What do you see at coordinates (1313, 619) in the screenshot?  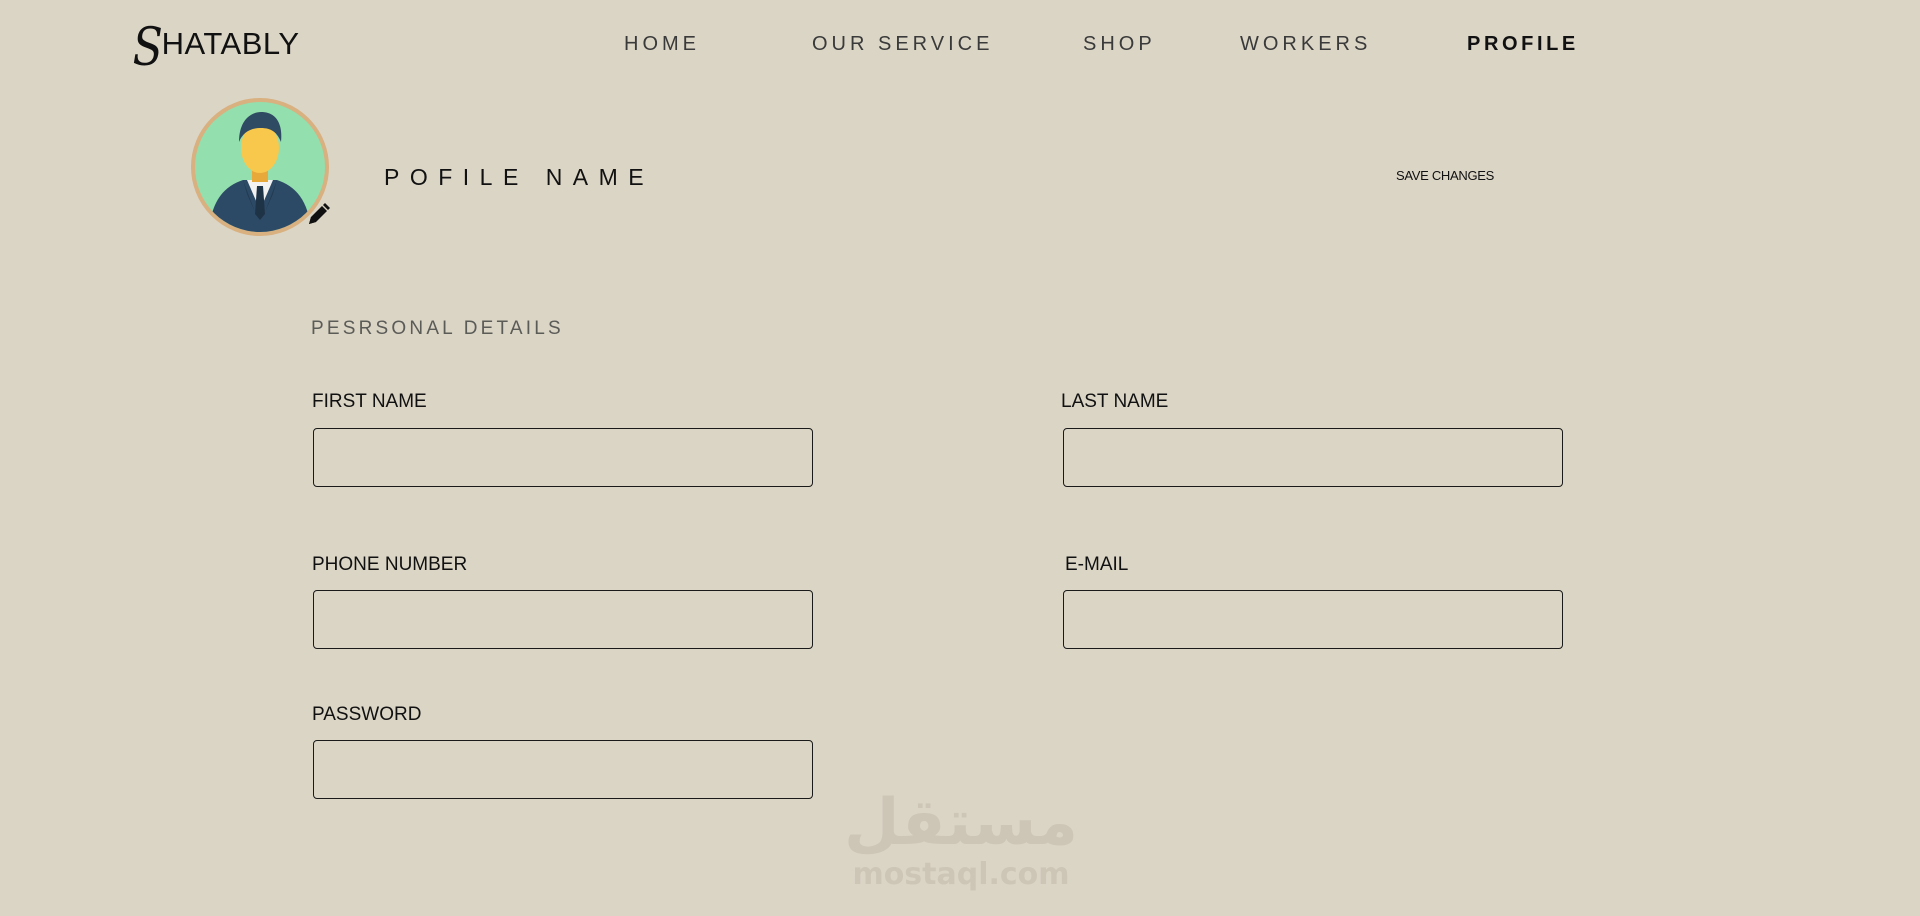 I see `email-input` at bounding box center [1313, 619].